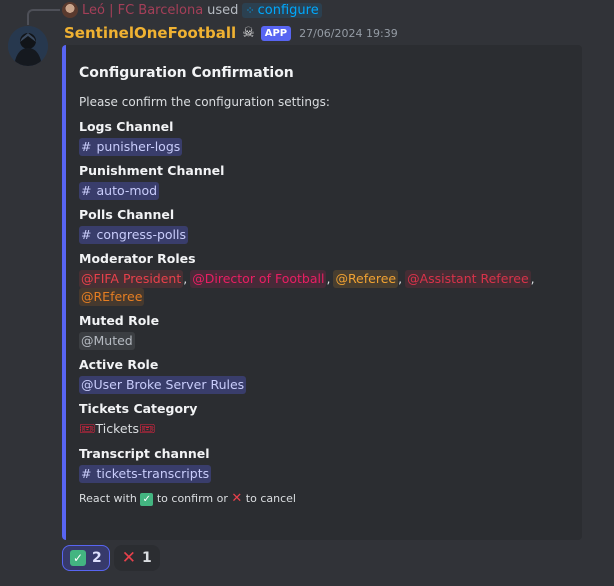  What do you see at coordinates (270, 498) in the screenshot?
I see `footer-suffix: to cancel` at bounding box center [270, 498].